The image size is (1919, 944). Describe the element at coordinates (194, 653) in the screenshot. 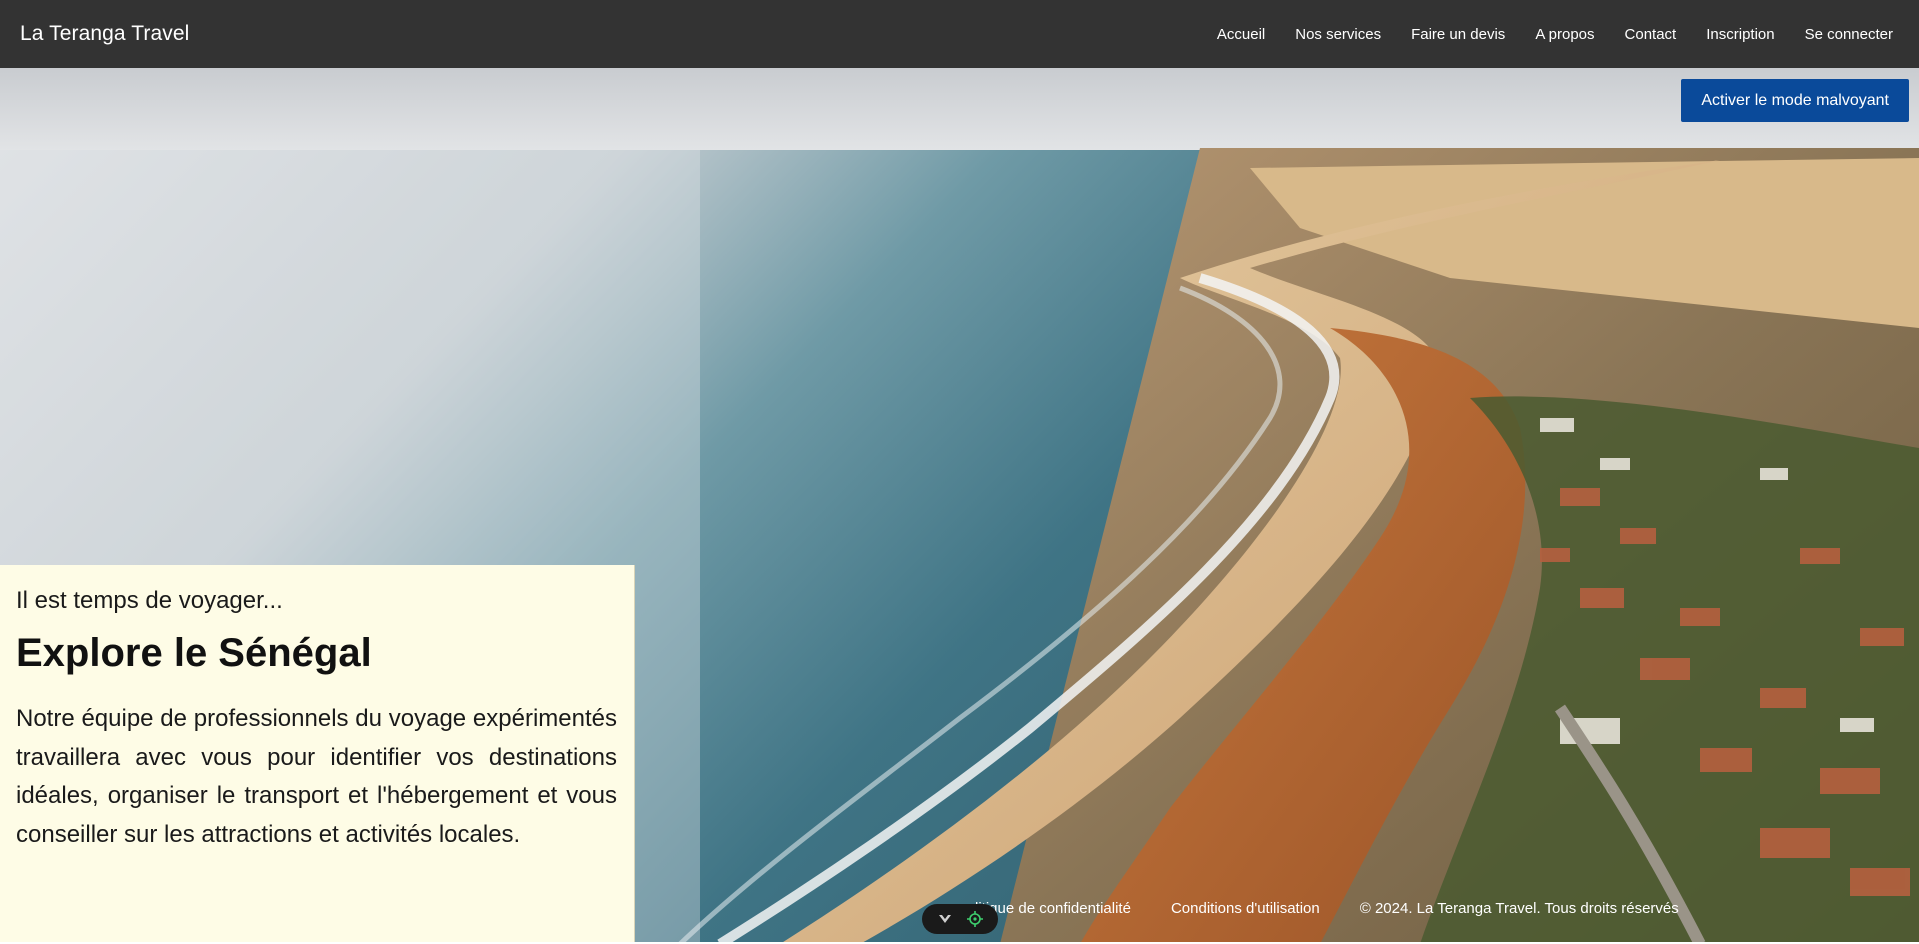

I see `page-title: Explore le Sénégal` at that location.